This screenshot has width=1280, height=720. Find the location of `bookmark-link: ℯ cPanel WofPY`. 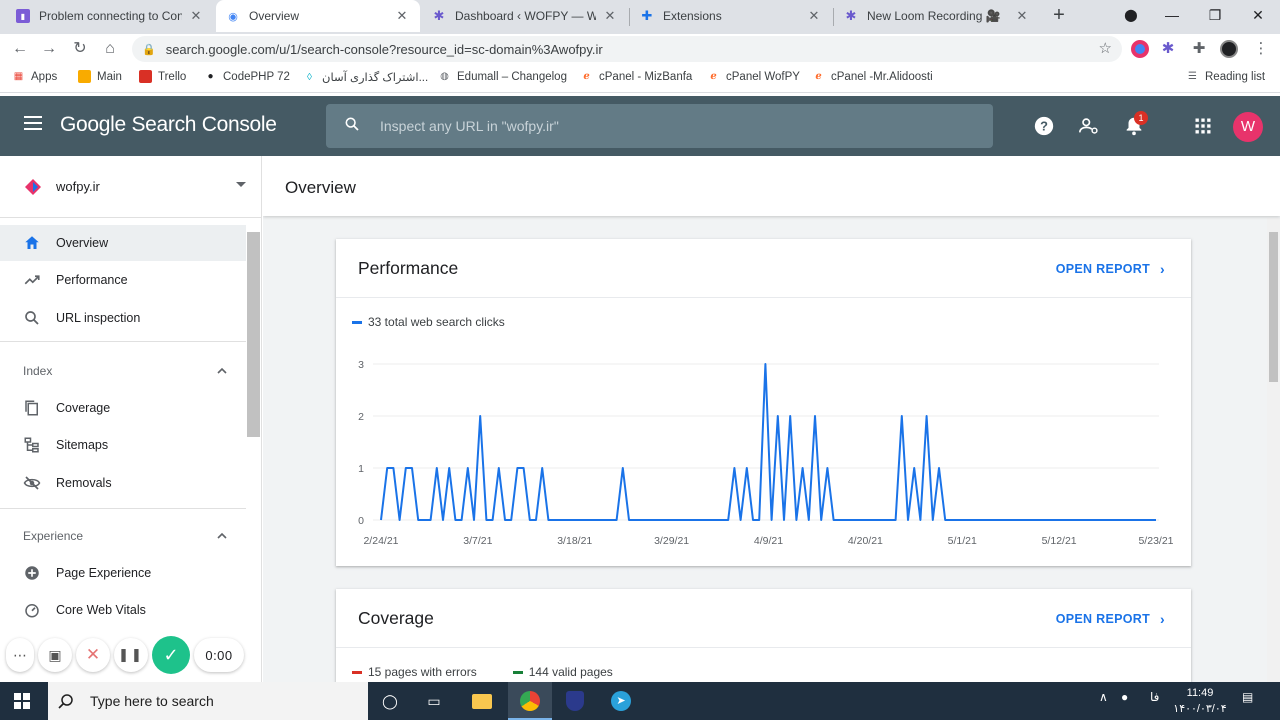

bookmark-link: ℯ cPanel WofPY is located at coordinates (753, 76).